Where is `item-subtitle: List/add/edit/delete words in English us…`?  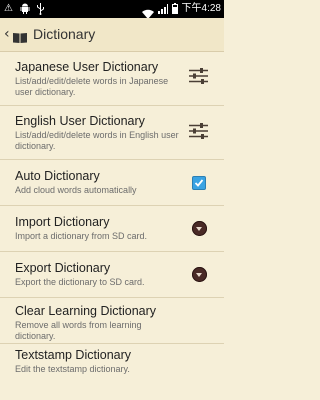
item-subtitle: List/add/edit/delete words in English us… is located at coordinates (97, 140).